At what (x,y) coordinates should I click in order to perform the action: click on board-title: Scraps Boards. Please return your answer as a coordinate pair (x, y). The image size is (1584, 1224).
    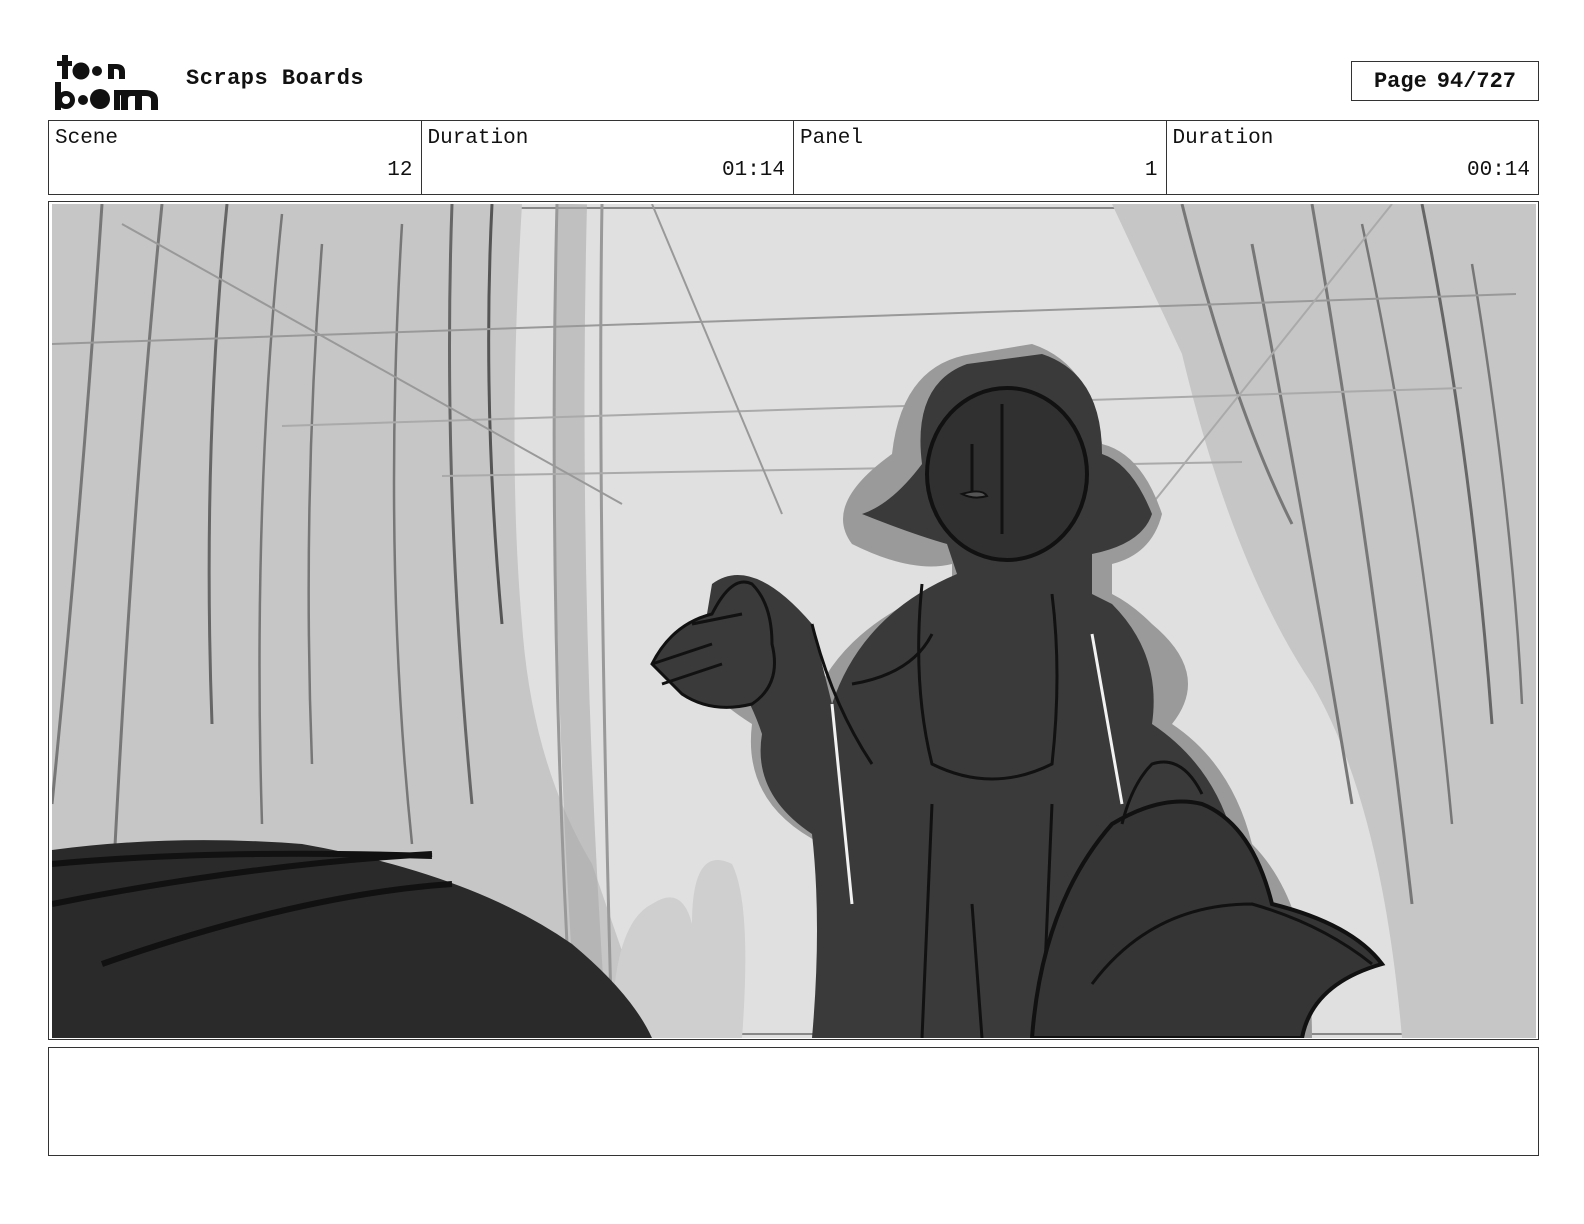
    Looking at the image, I should click on (275, 78).